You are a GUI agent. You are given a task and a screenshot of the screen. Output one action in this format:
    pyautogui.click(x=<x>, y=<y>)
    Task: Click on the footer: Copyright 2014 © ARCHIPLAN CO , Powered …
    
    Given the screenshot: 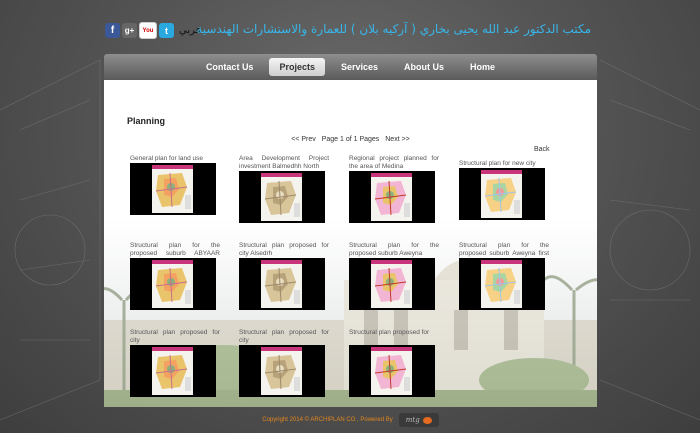 What is the action you would take?
    pyautogui.click(x=350, y=420)
    